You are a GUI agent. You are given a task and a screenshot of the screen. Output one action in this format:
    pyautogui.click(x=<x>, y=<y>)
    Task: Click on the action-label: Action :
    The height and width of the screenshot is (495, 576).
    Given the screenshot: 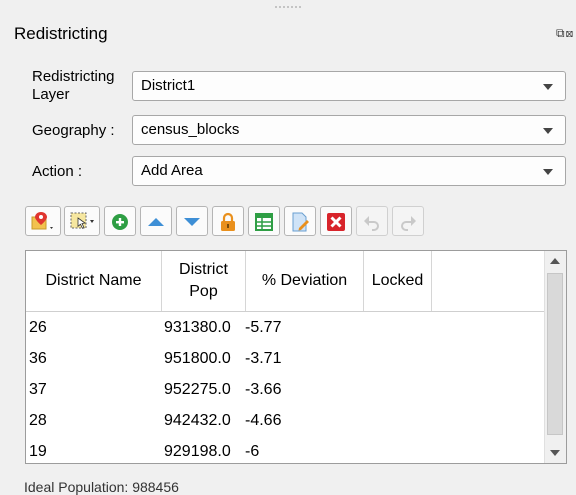 What is the action you would take?
    pyautogui.click(x=57, y=171)
    